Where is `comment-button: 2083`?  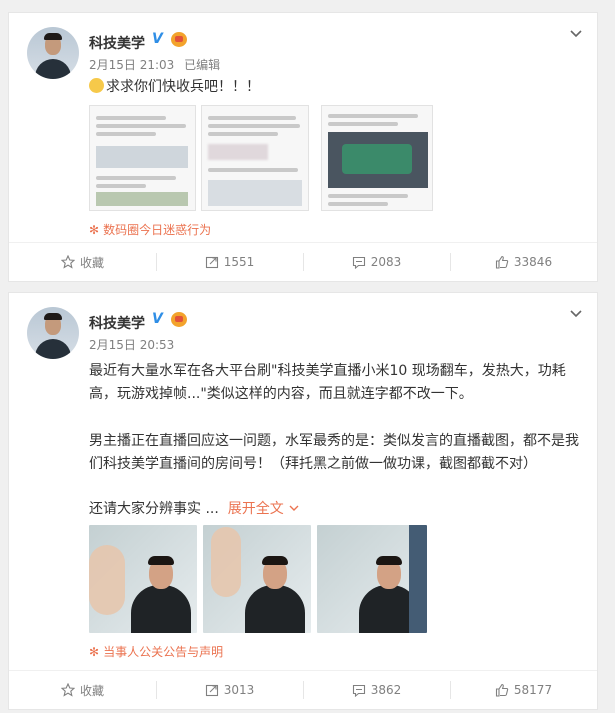 comment-button: 2083 is located at coordinates (376, 262).